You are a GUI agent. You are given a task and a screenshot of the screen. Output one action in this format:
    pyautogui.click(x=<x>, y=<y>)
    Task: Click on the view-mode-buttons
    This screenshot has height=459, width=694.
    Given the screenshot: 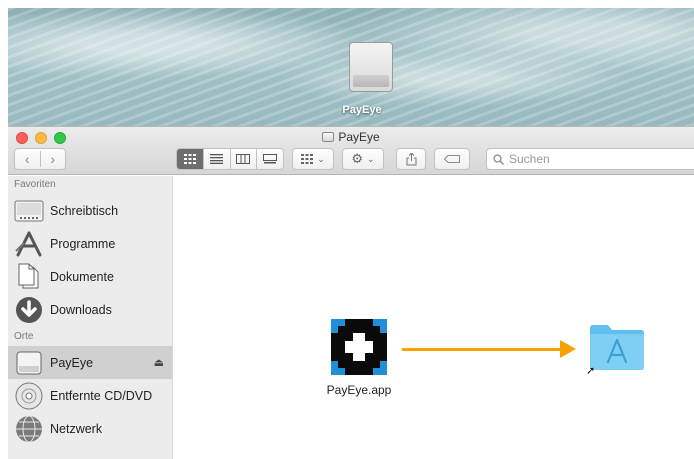 What is the action you would take?
    pyautogui.click(x=230, y=159)
    